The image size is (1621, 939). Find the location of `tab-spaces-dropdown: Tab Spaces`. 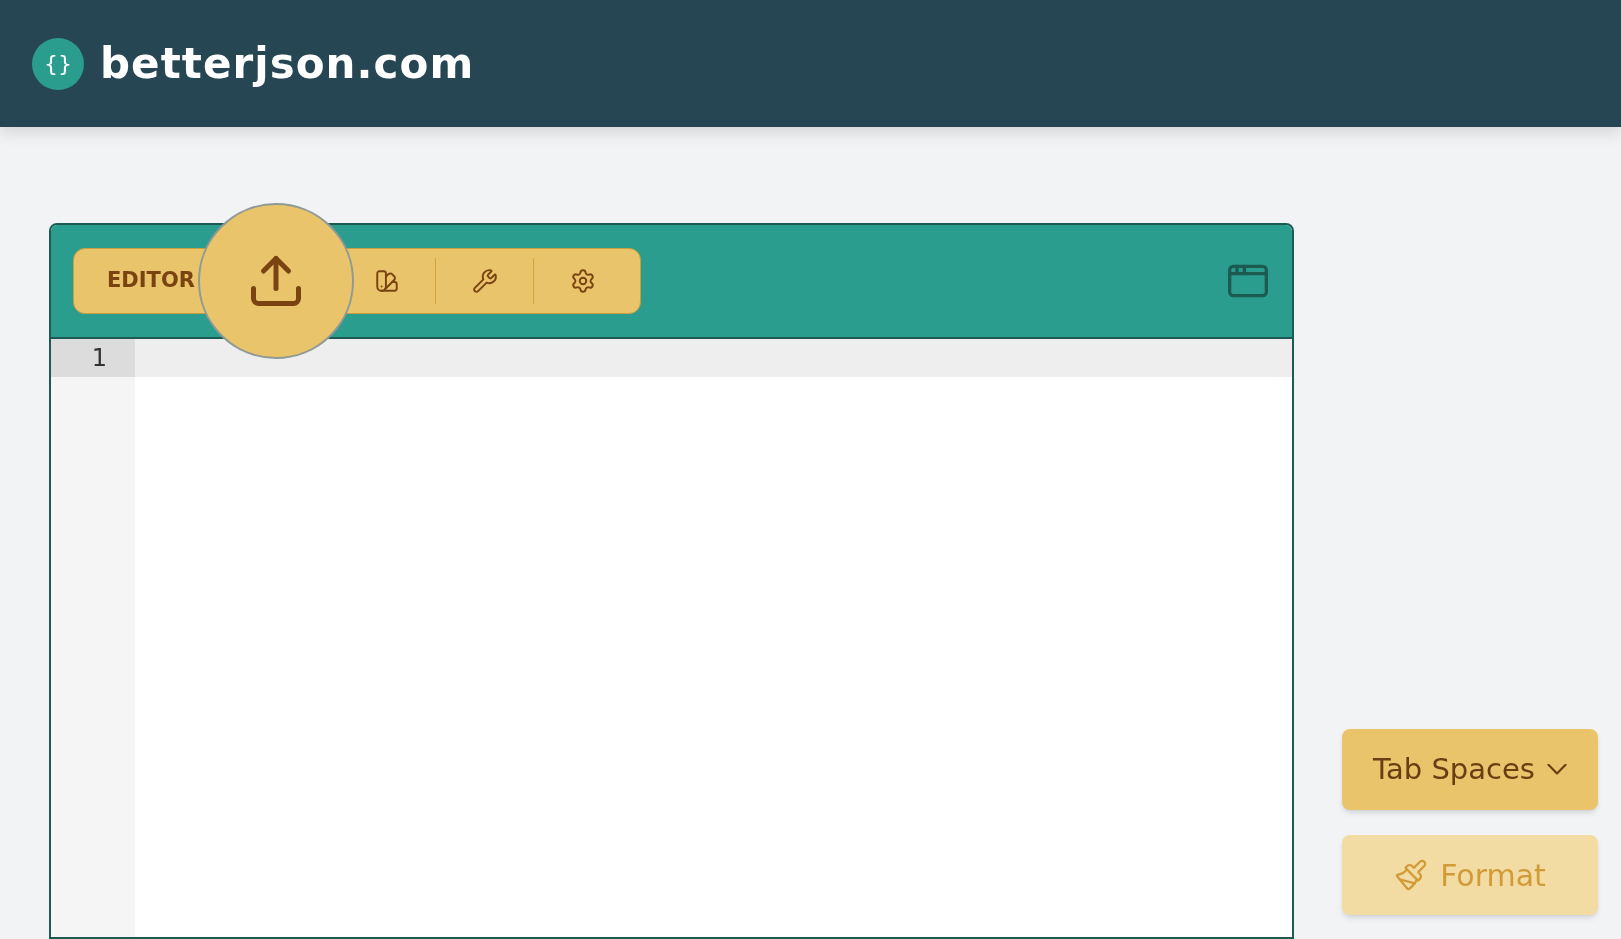

tab-spaces-dropdown: Tab Spaces is located at coordinates (1470, 769).